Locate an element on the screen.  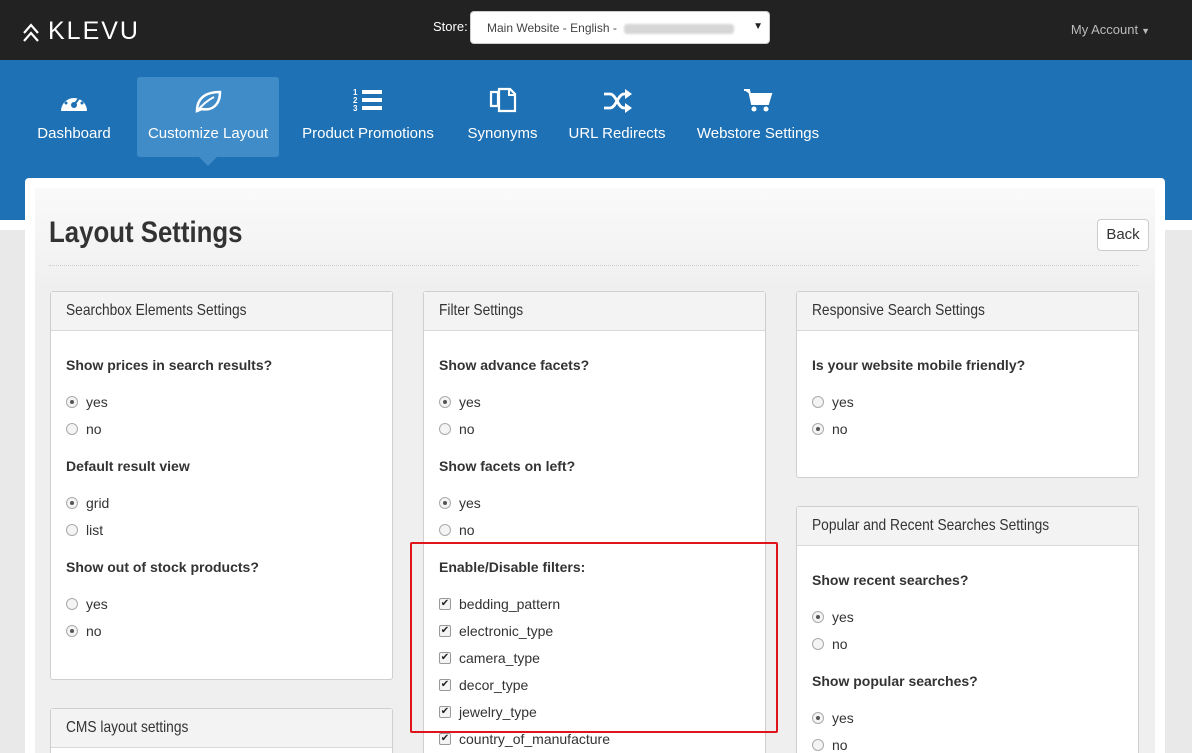
panel-heading: Popular and Recent Searches Settings is located at coordinates (967, 526).